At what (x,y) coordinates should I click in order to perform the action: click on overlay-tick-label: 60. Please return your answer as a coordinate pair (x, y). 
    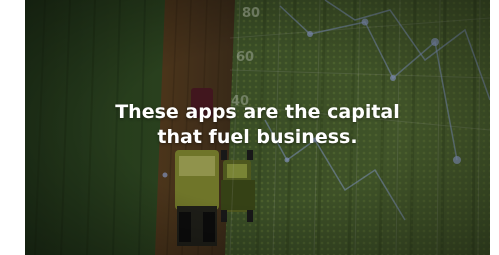
    Looking at the image, I should click on (245, 57).